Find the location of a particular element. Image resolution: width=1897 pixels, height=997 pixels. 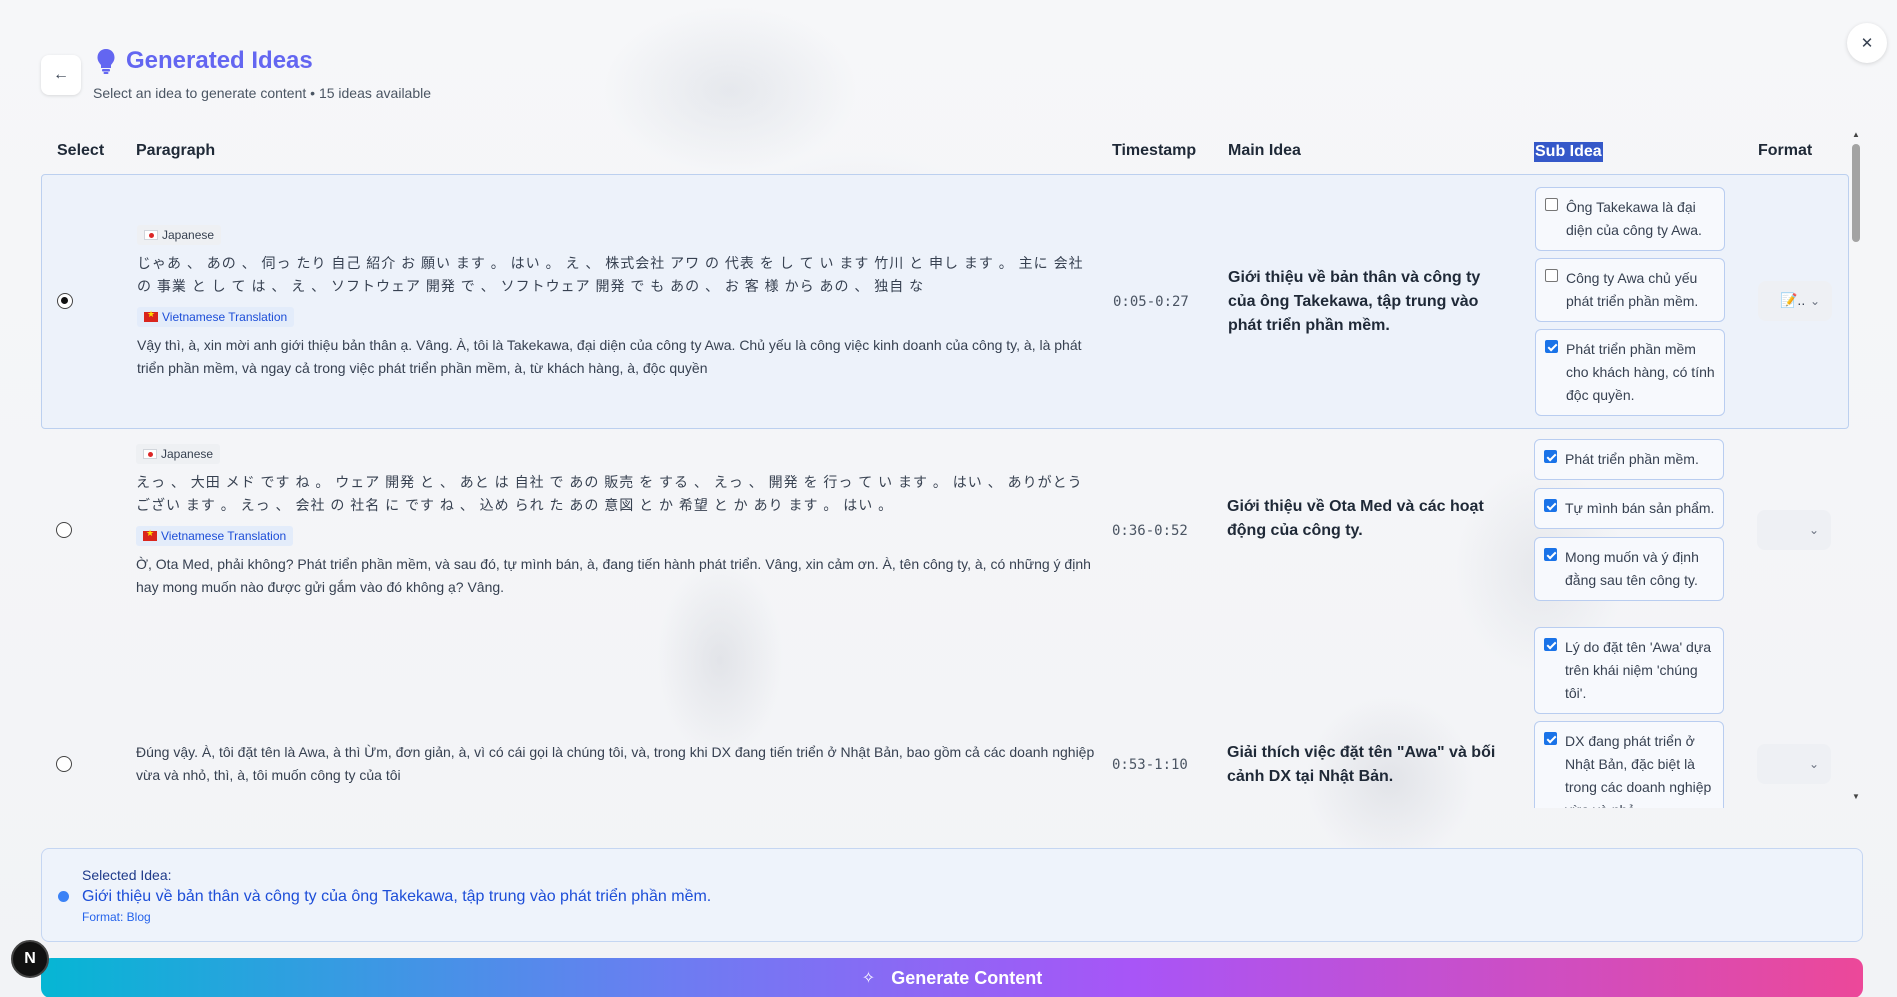

sub-idea-item: Phát triển phần mềm. is located at coordinates (1629, 459).